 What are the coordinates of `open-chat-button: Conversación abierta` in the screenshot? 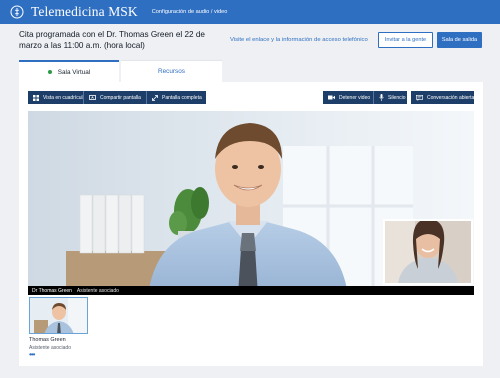 It's located at (442, 97).